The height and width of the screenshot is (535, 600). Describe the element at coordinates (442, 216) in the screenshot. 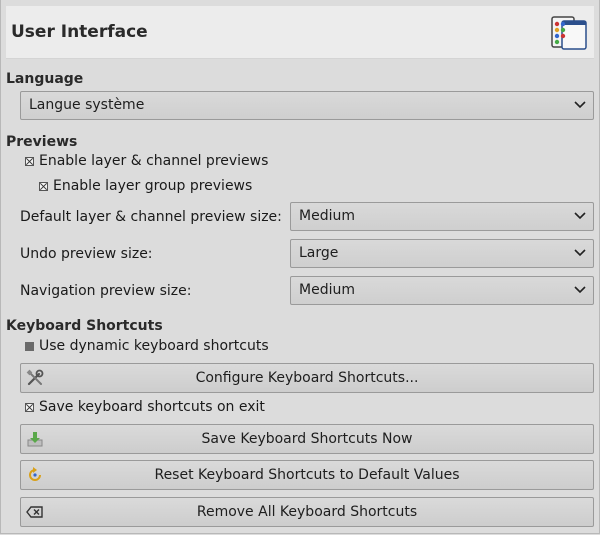

I see `default-preview-size-select: Medium` at that location.